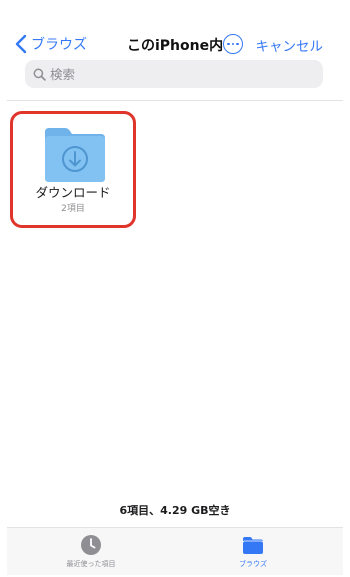  I want to click on search-icon, so click(39, 74).